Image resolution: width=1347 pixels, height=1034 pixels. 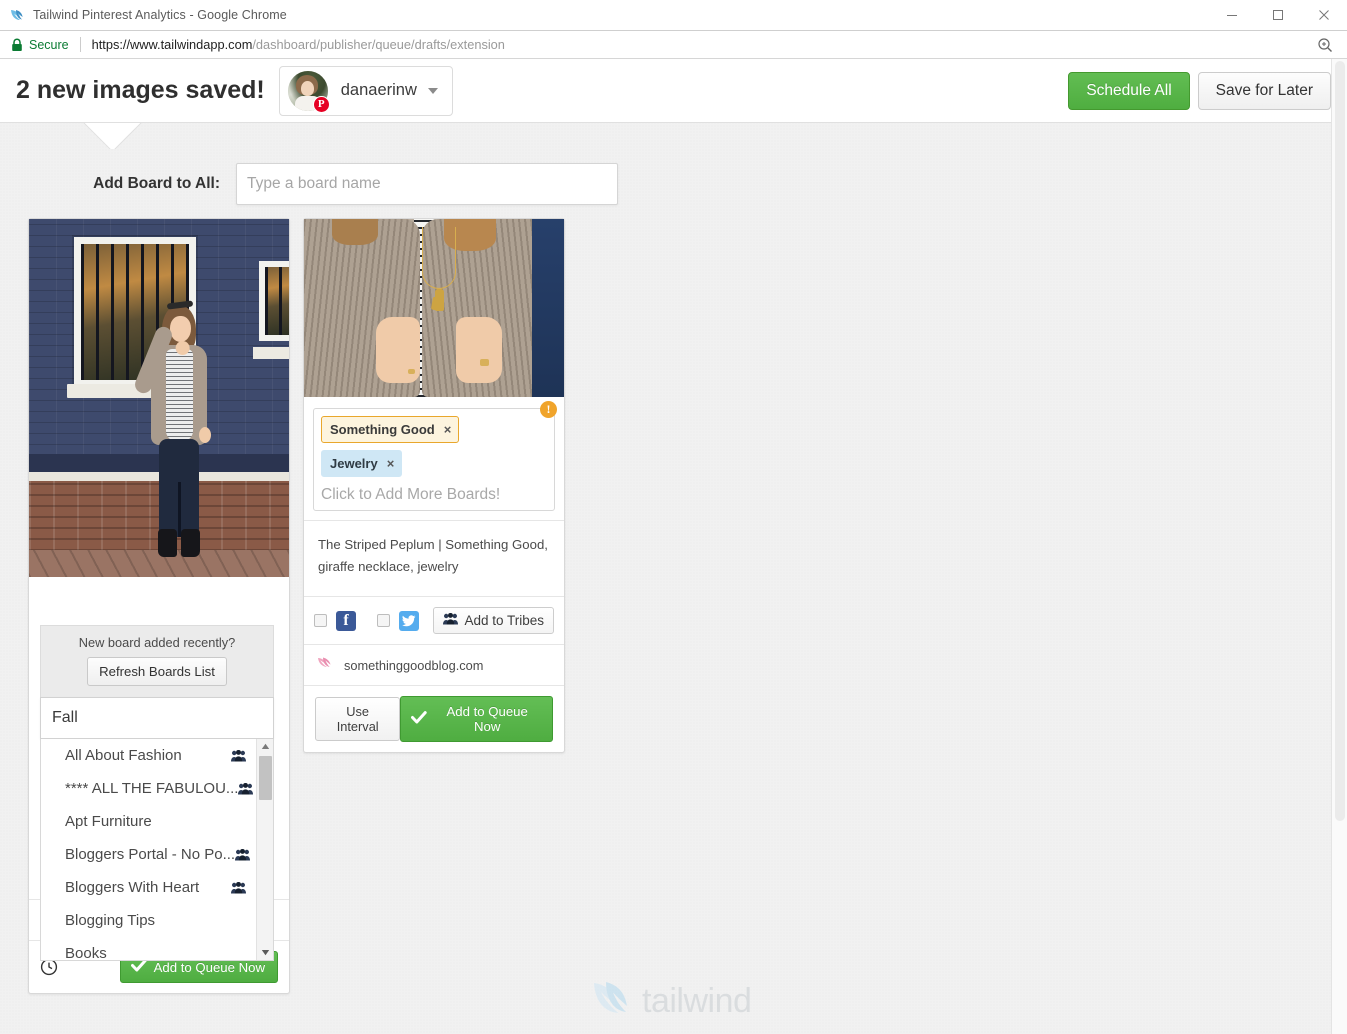 What do you see at coordinates (611, 1001) in the screenshot?
I see `tailwind-logo-icon` at bounding box center [611, 1001].